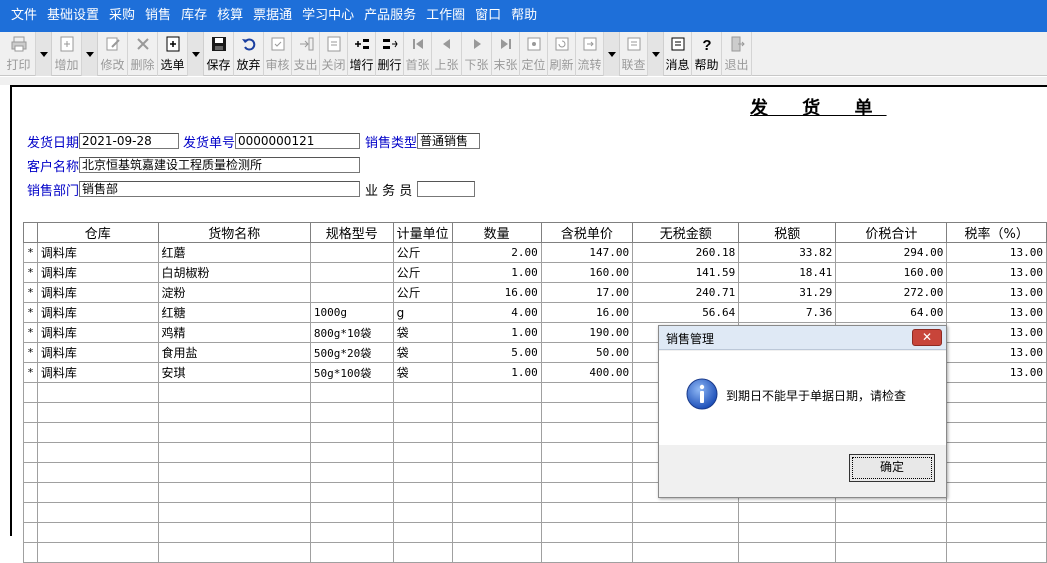 This screenshot has width=1047, height=563. Describe the element at coordinates (234, 312) in the screenshot. I see `cell-name: 红糖` at that location.